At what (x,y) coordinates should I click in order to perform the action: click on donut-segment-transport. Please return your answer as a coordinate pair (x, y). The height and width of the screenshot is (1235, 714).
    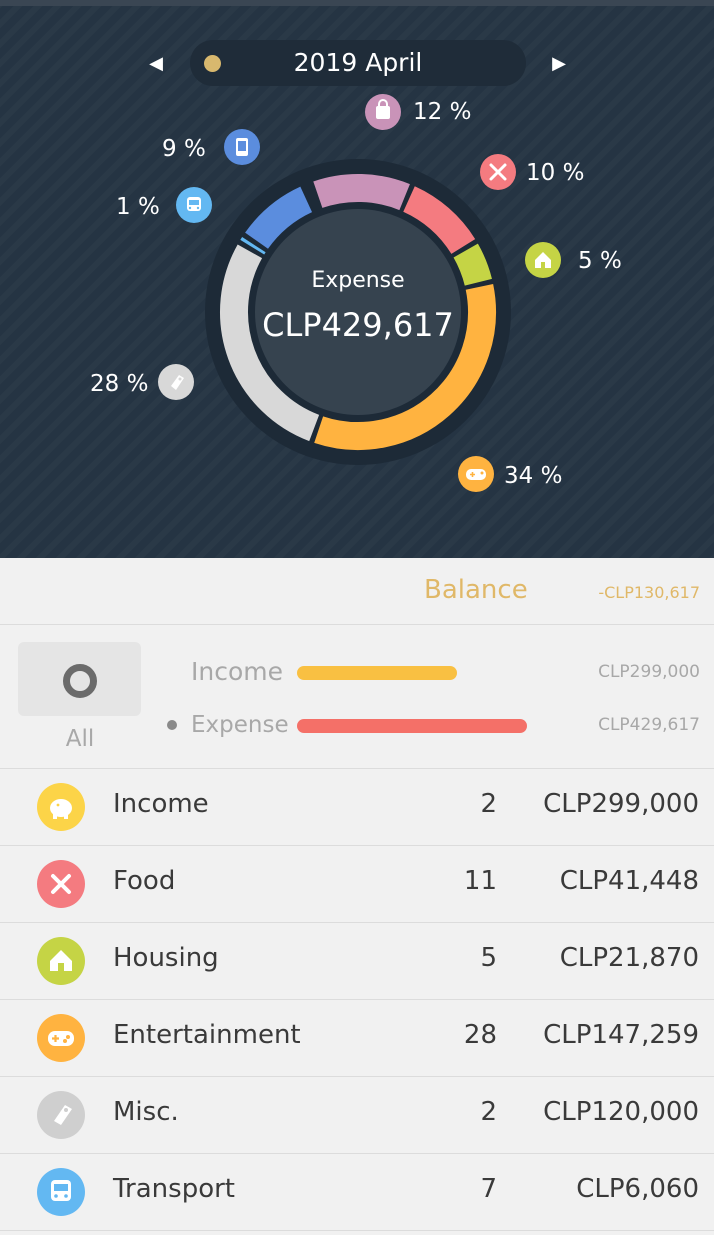
    Looking at the image, I should click on (253, 246).